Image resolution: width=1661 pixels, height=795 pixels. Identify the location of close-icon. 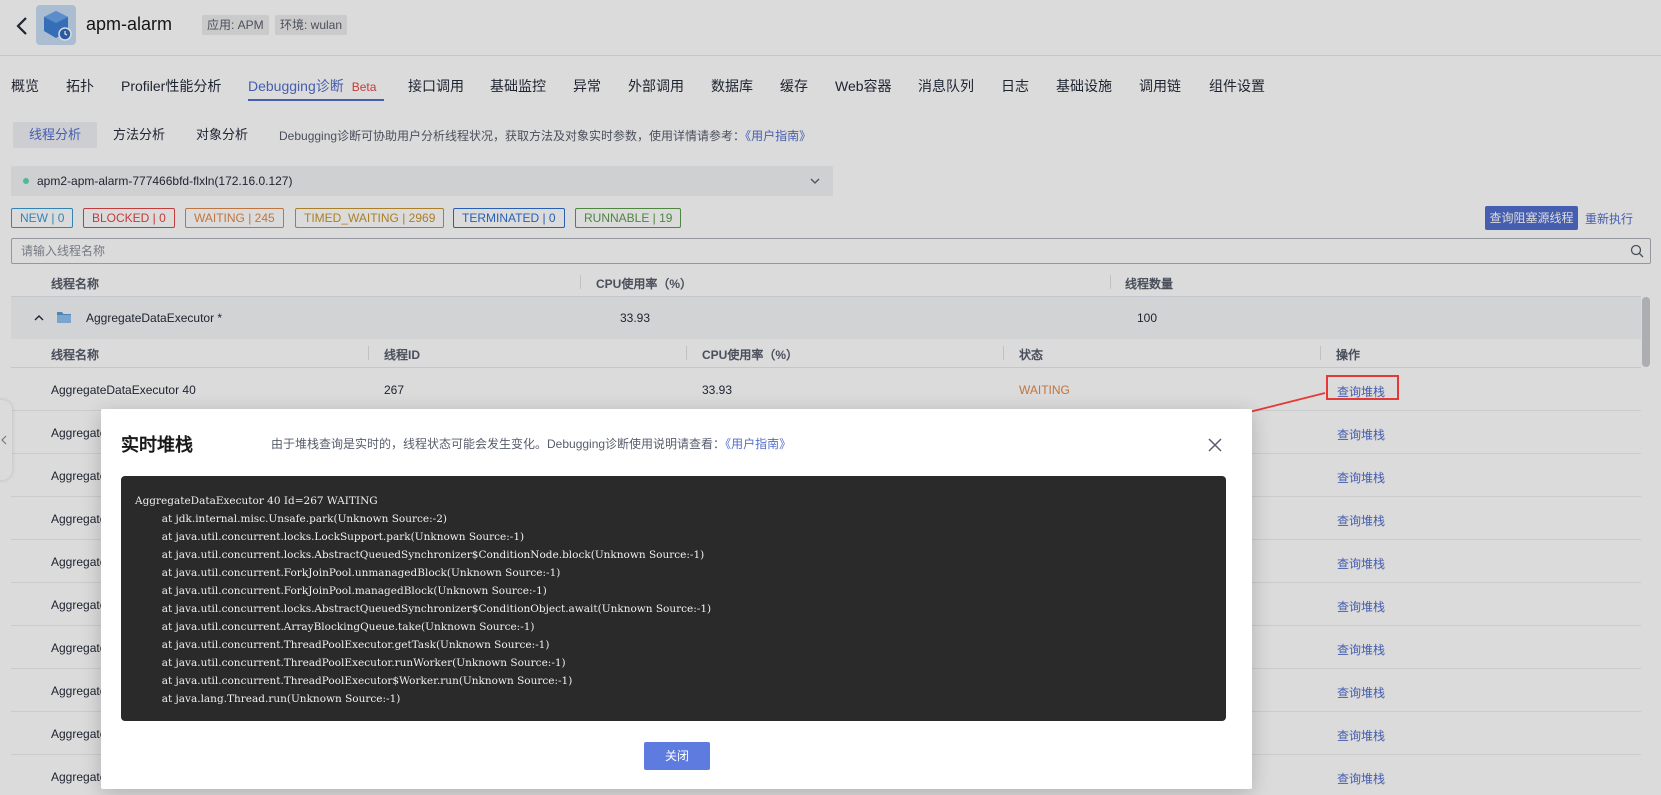
(1215, 445).